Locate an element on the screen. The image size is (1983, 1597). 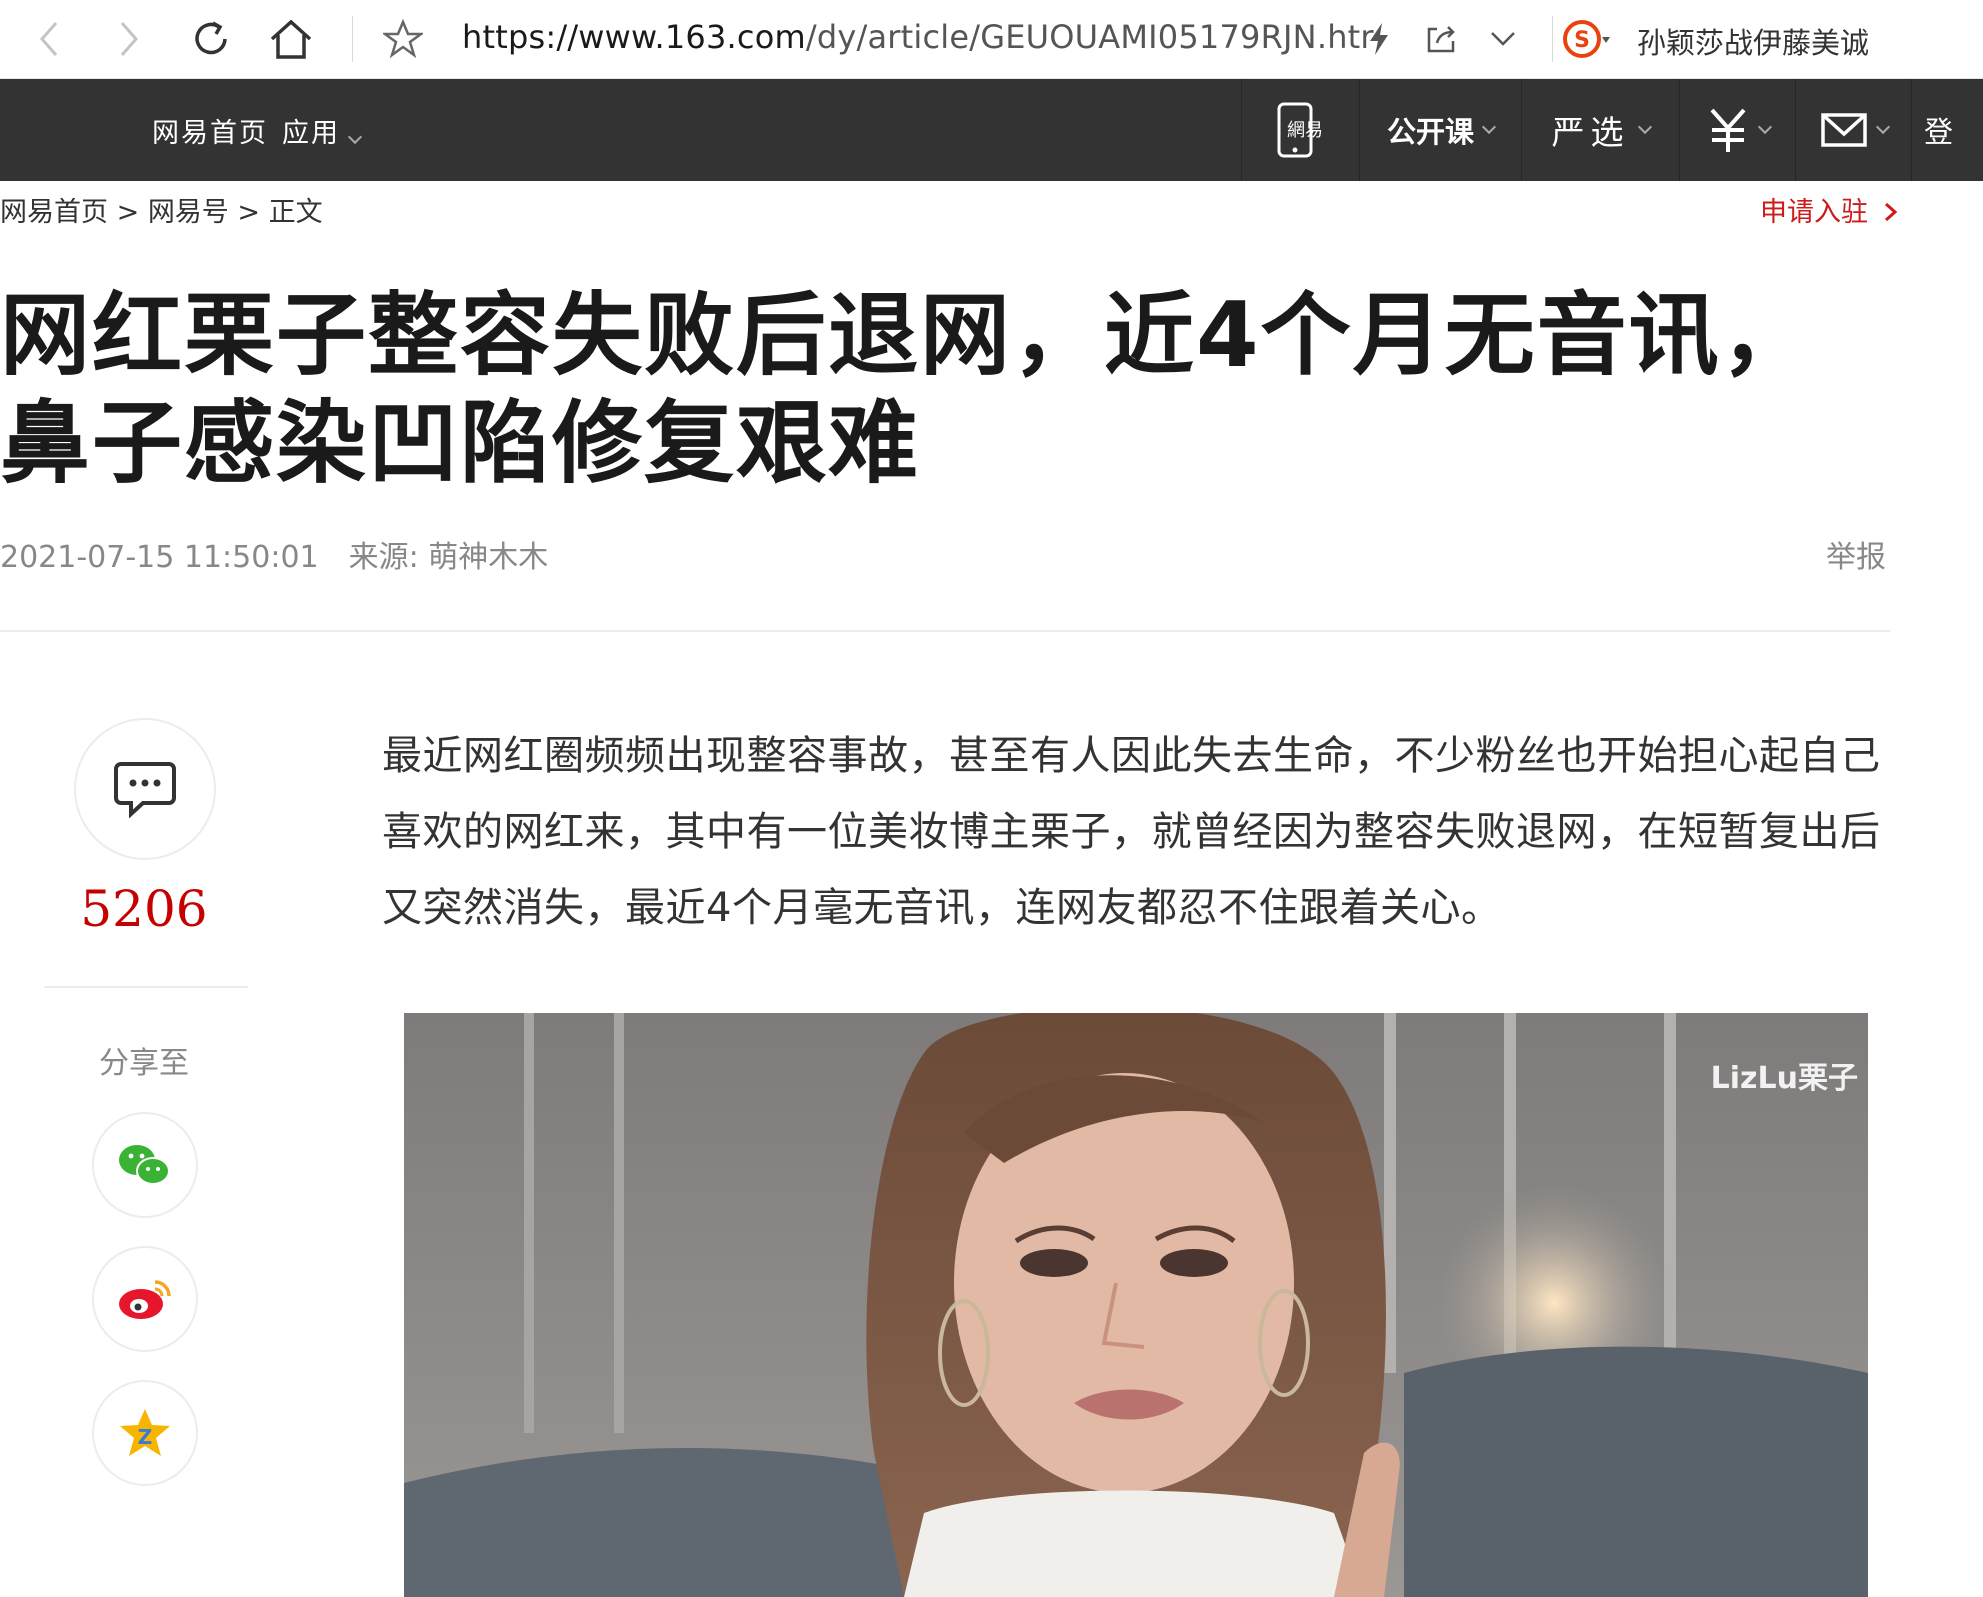
share-label: 分享至 is located at coordinates (144, 1063).